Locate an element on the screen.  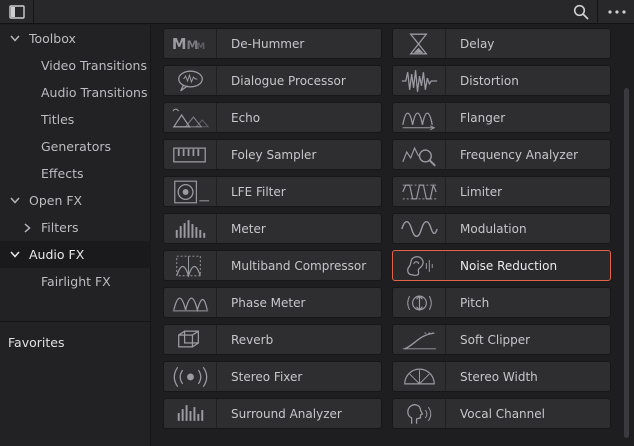
effect-echo-button: Echo is located at coordinates (272, 117).